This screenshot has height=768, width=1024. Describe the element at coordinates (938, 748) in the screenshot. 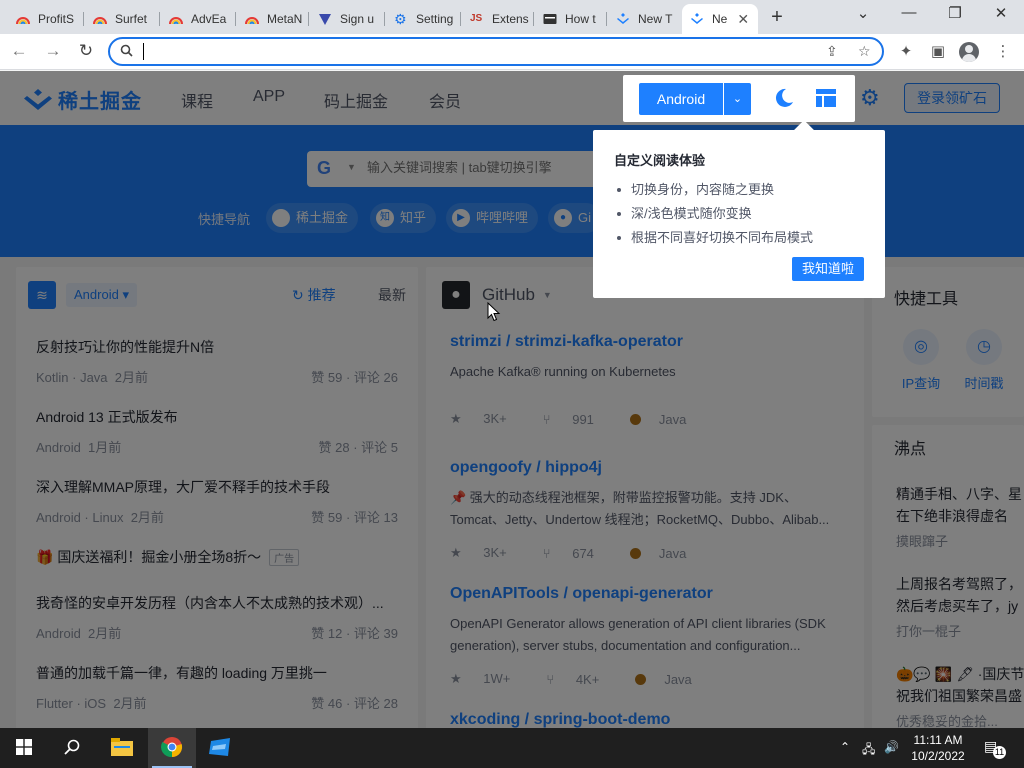

I see `taskbar-clock: 11:11 AM 10/2/2022` at that location.